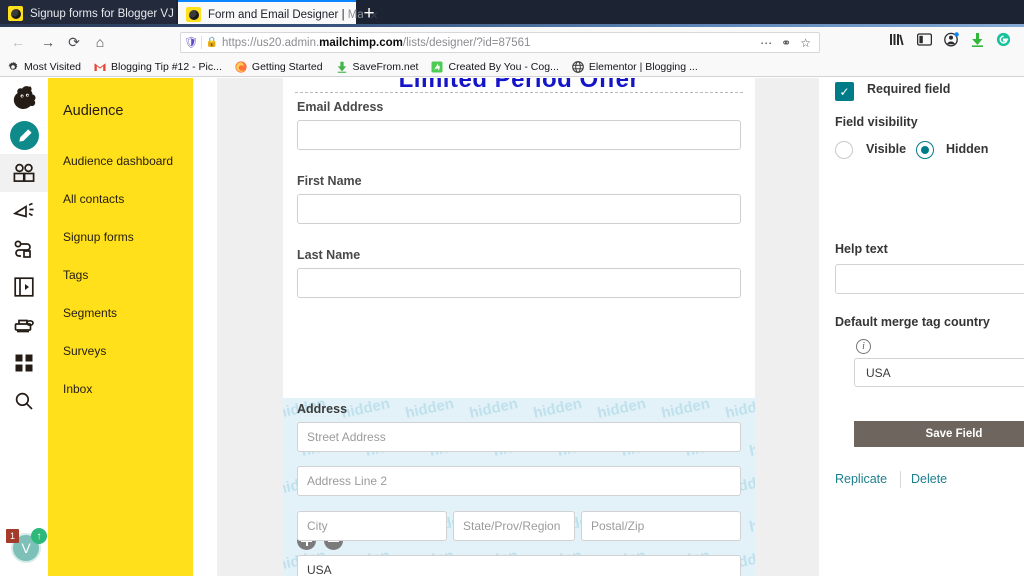 This screenshot has height=576, width=1024. What do you see at coordinates (514, 526) in the screenshot?
I see `state-input: State/Prov/Region` at bounding box center [514, 526].